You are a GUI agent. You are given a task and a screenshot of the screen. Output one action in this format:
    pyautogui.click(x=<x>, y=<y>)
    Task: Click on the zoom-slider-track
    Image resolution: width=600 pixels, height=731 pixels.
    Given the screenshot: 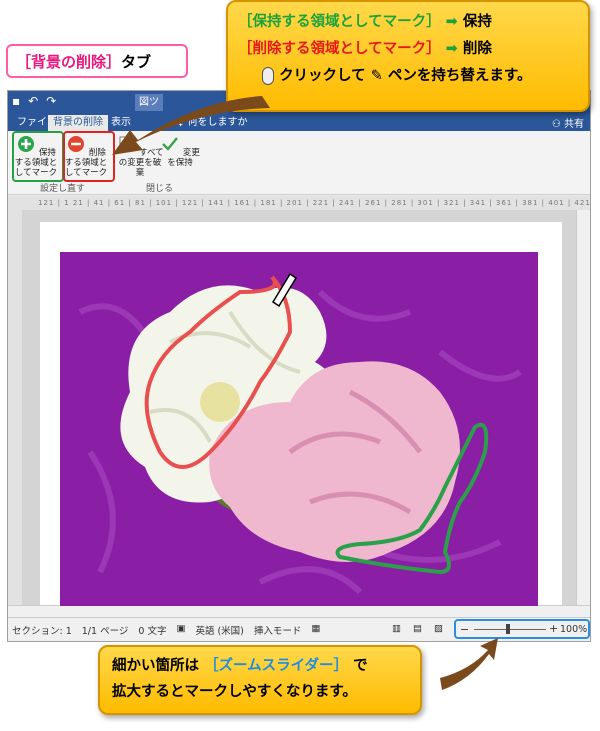 What is the action you would take?
    pyautogui.click(x=510, y=629)
    